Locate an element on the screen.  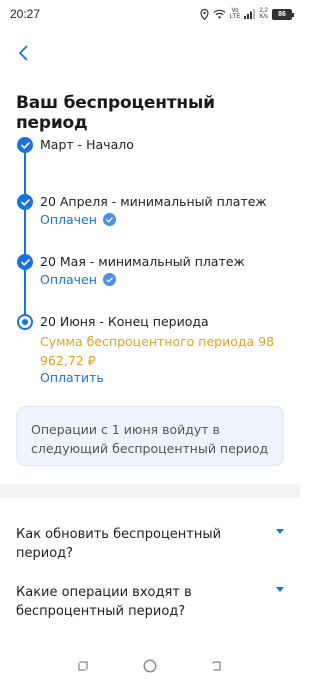
step-current-icon is located at coordinates (25, 322).